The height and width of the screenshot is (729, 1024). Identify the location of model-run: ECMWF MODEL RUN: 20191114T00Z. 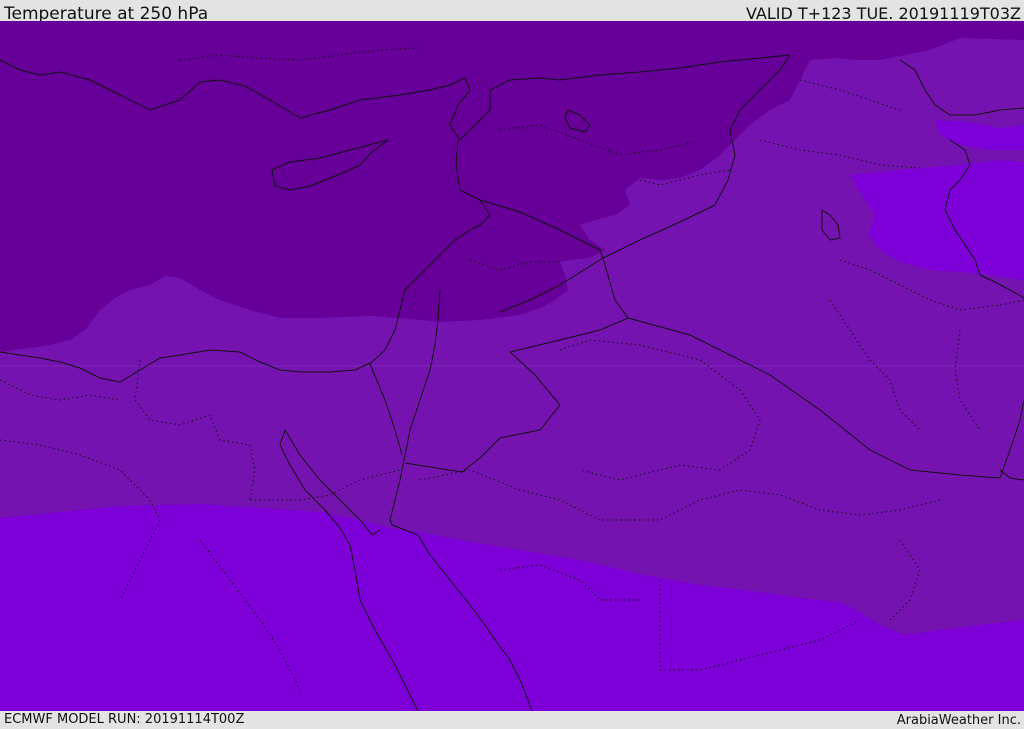
(124, 719).